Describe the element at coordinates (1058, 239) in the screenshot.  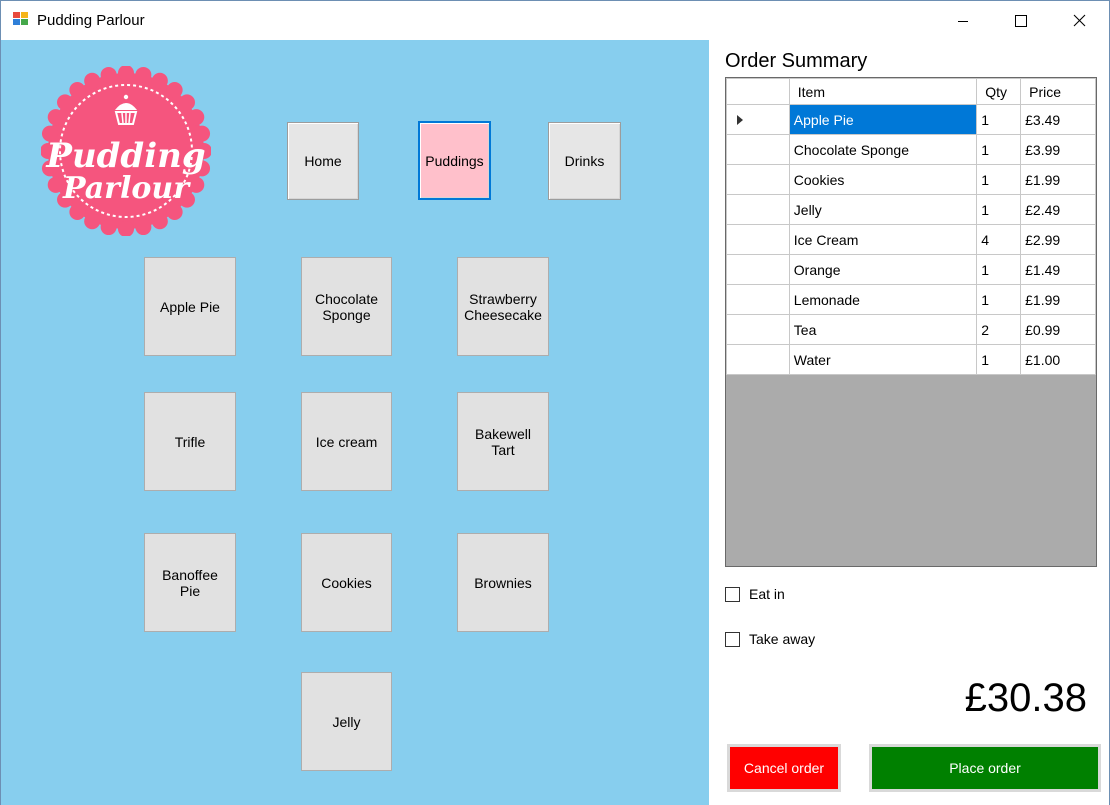
I see `cell-price: £2.99` at that location.